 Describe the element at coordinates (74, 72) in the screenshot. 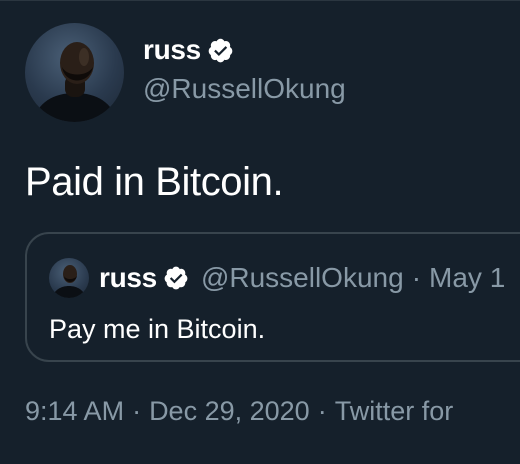

I see `avatar` at that location.